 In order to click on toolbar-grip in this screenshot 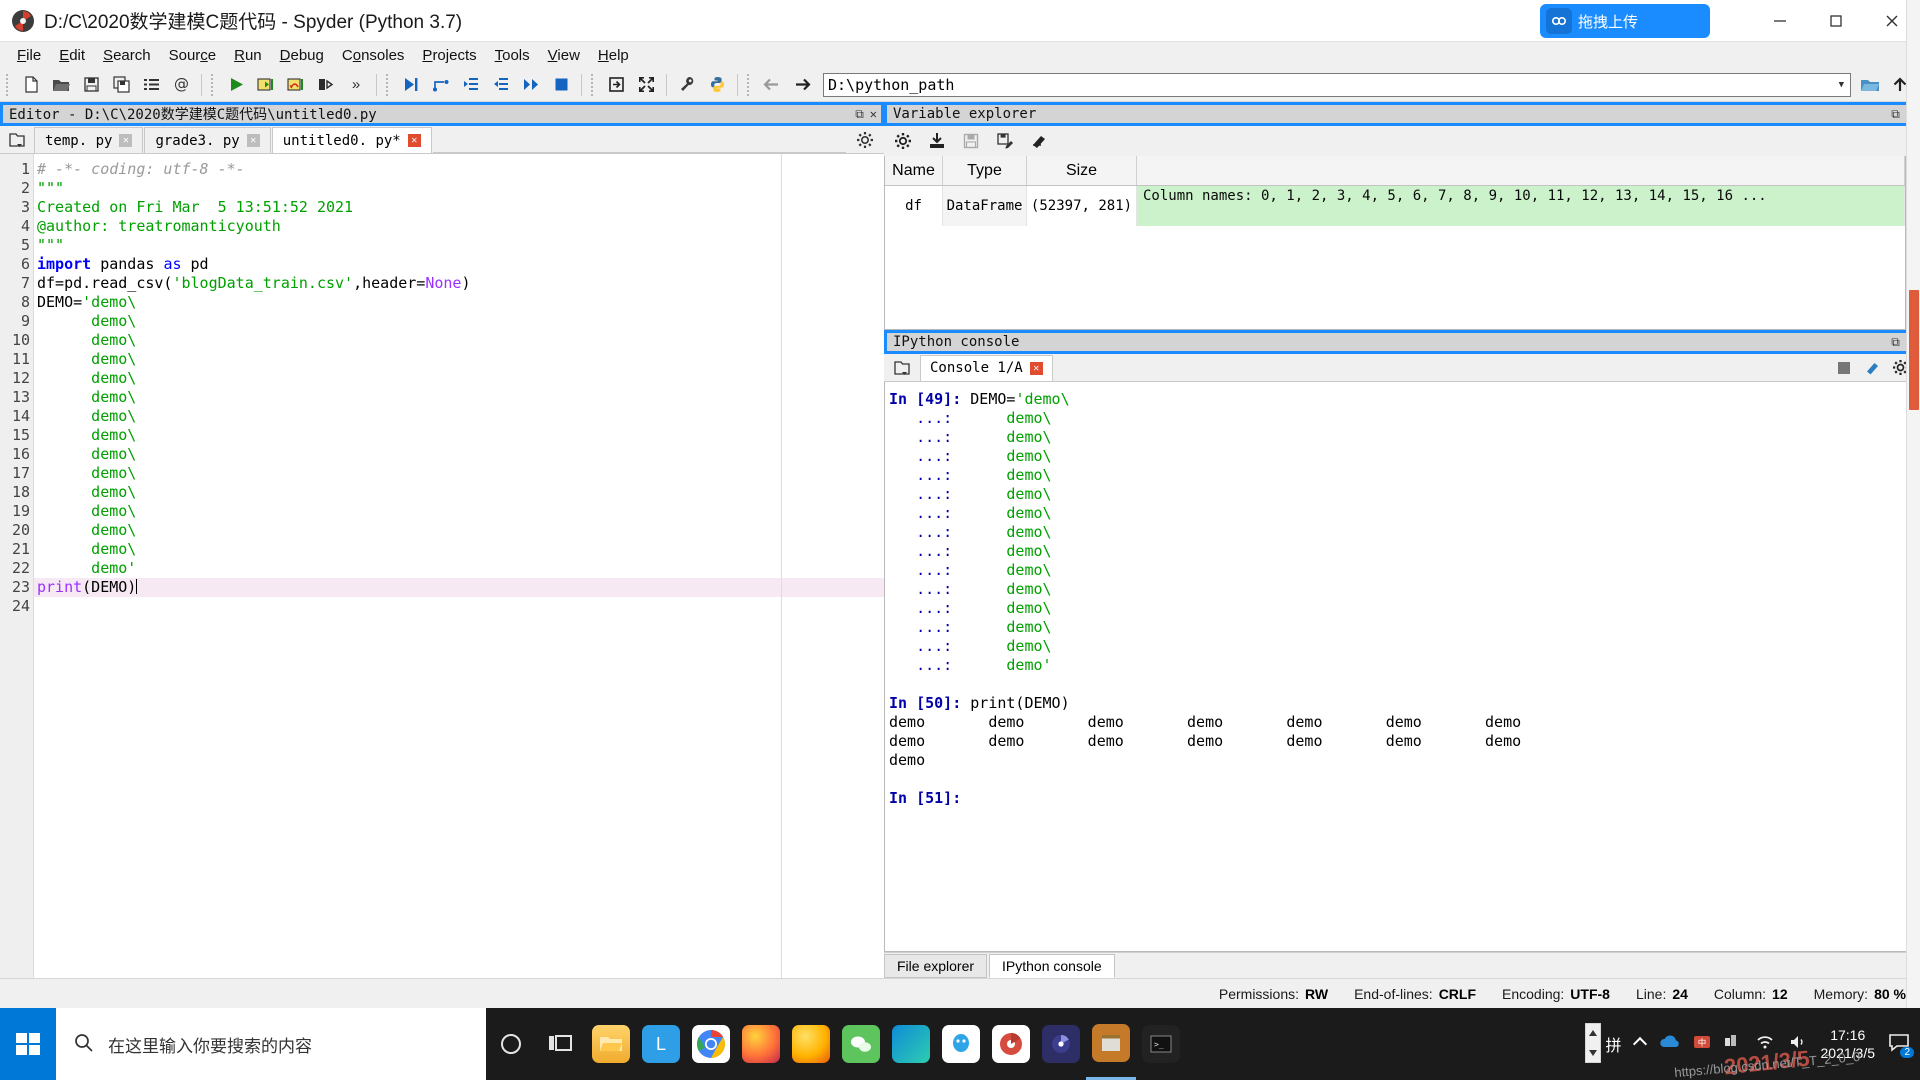, I will do `click(9, 84)`.